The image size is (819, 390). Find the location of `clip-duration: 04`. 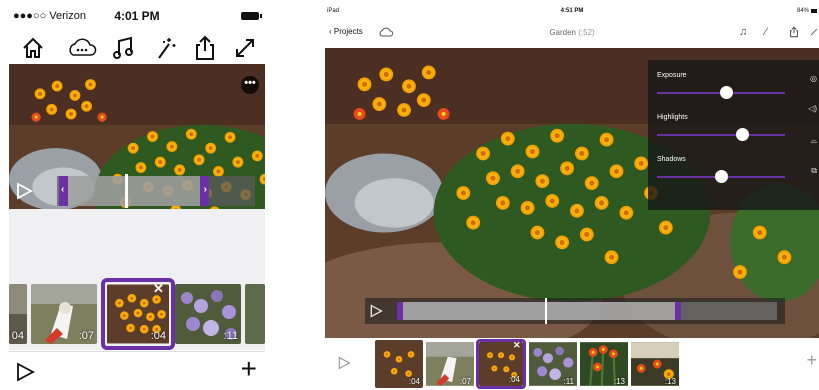

clip-duration: 04 is located at coordinates (17, 336).